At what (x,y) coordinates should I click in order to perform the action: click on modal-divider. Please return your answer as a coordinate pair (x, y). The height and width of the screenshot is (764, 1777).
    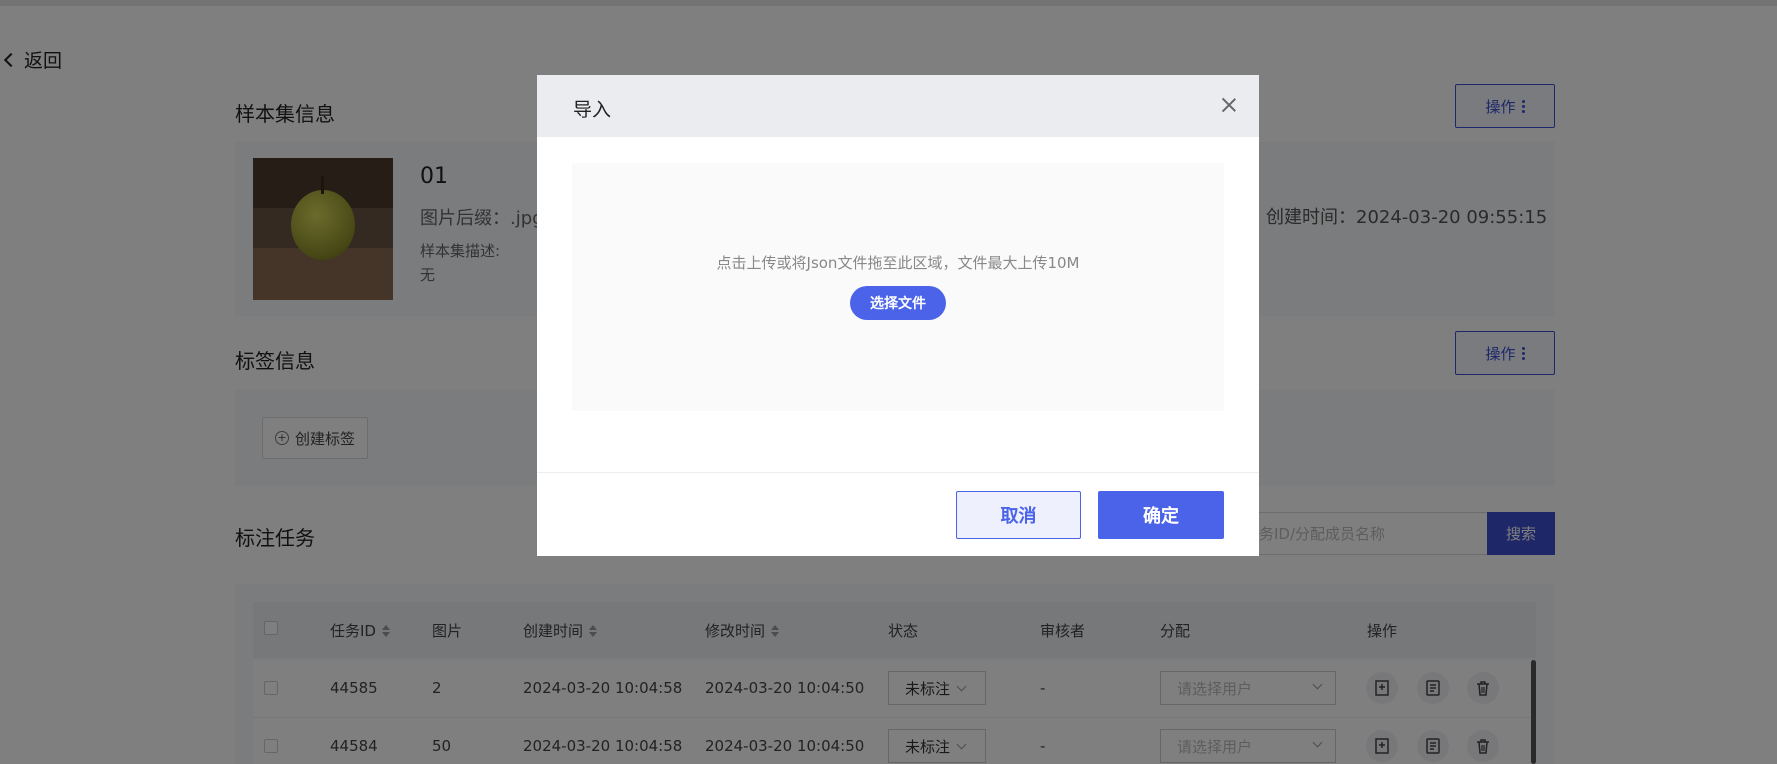
    Looking at the image, I should click on (898, 472).